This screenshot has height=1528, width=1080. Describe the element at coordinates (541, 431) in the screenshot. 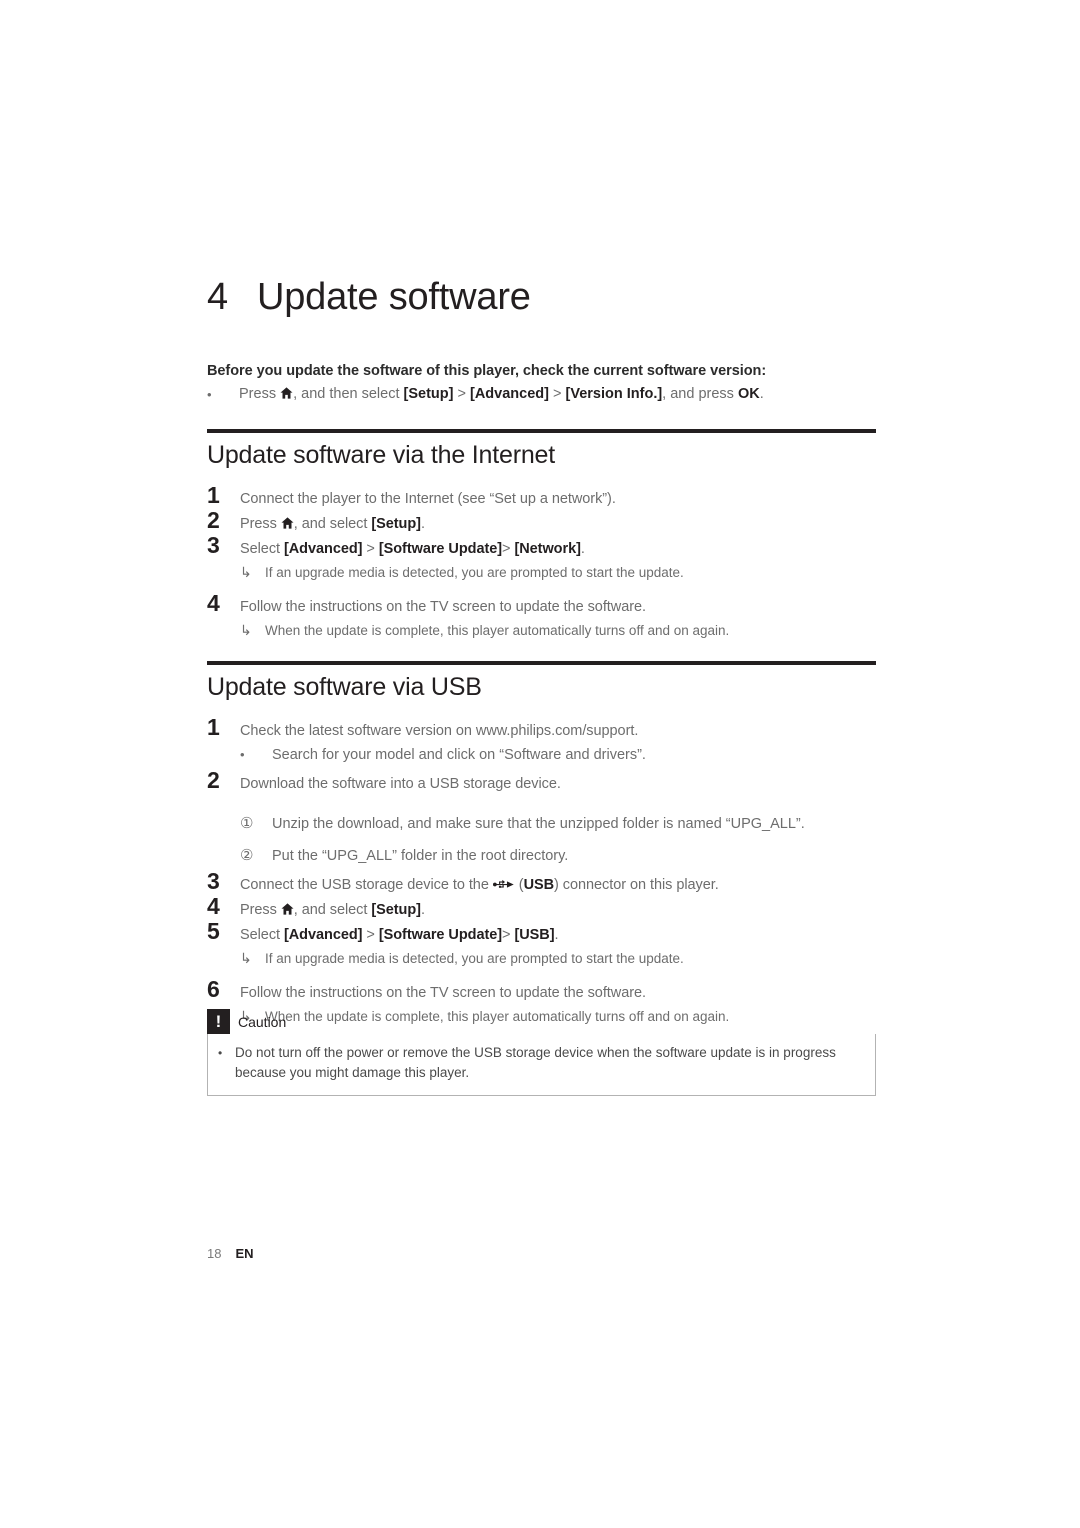

I see `section-rule-internet` at that location.